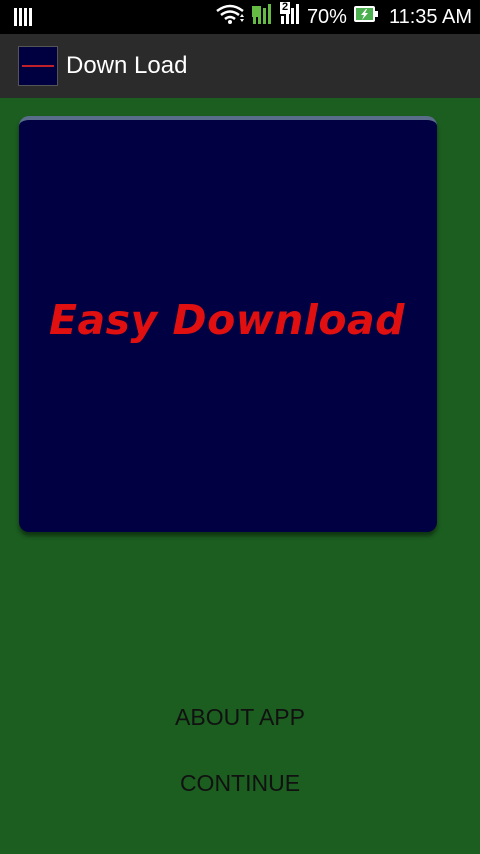 The width and height of the screenshot is (480, 854). I want to click on signal-sim1-icon, so click(262, 17).